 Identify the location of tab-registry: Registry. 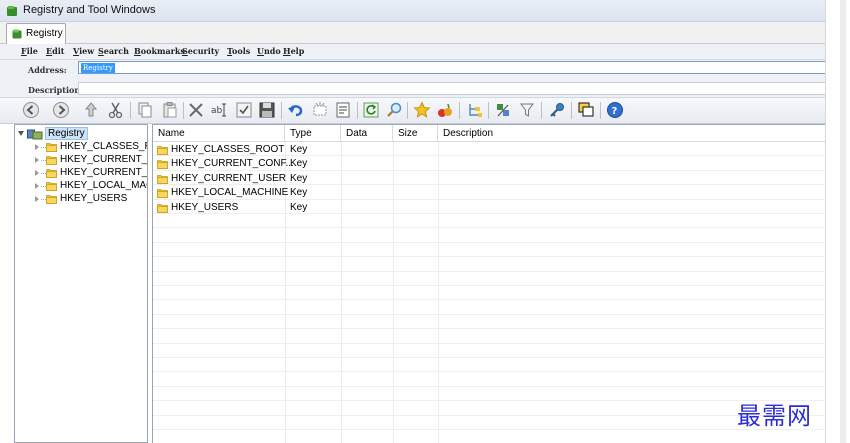
(36, 33).